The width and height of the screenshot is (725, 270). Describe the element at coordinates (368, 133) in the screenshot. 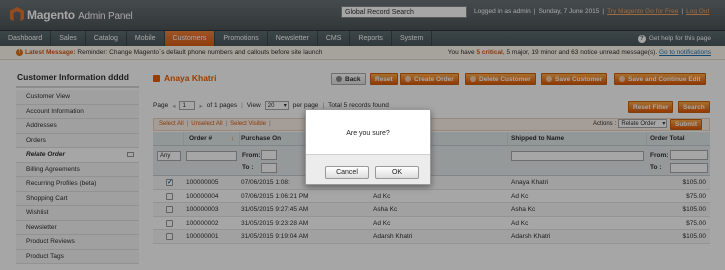

I see `dialog-message: Are you sure?` at that location.